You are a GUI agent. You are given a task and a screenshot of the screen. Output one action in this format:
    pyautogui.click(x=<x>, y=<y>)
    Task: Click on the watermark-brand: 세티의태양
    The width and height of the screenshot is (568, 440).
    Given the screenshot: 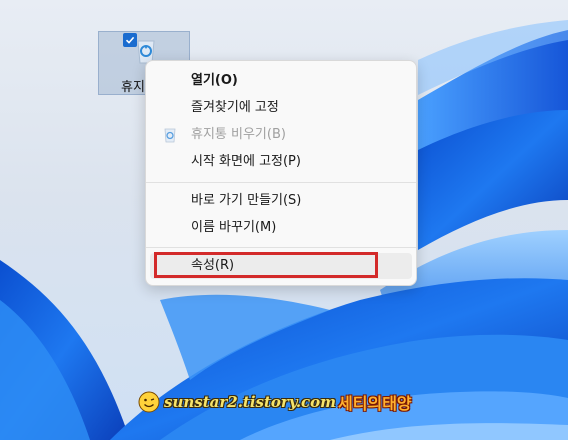 What is the action you would take?
    pyautogui.click(x=375, y=403)
    